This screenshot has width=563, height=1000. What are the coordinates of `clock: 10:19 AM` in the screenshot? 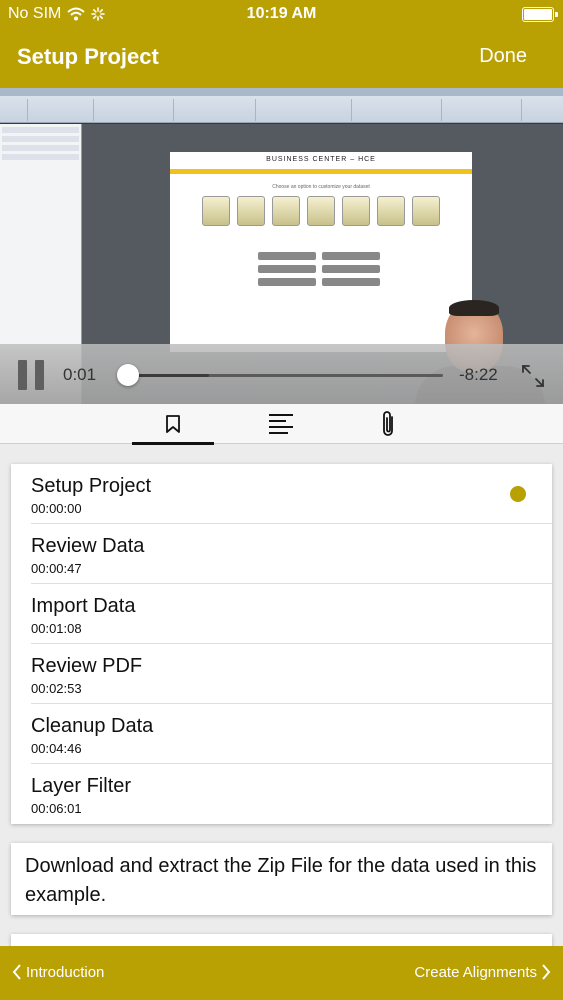 It's located at (281, 13).